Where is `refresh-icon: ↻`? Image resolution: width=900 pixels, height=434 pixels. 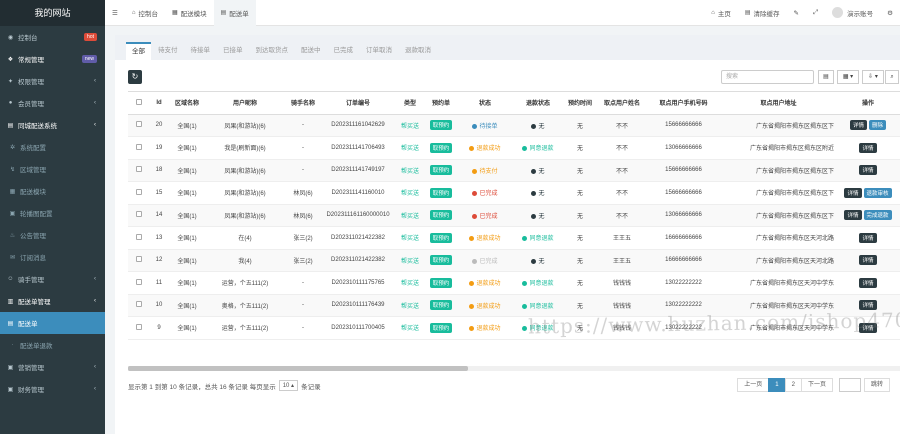 refresh-icon: ↻ is located at coordinates (135, 77).